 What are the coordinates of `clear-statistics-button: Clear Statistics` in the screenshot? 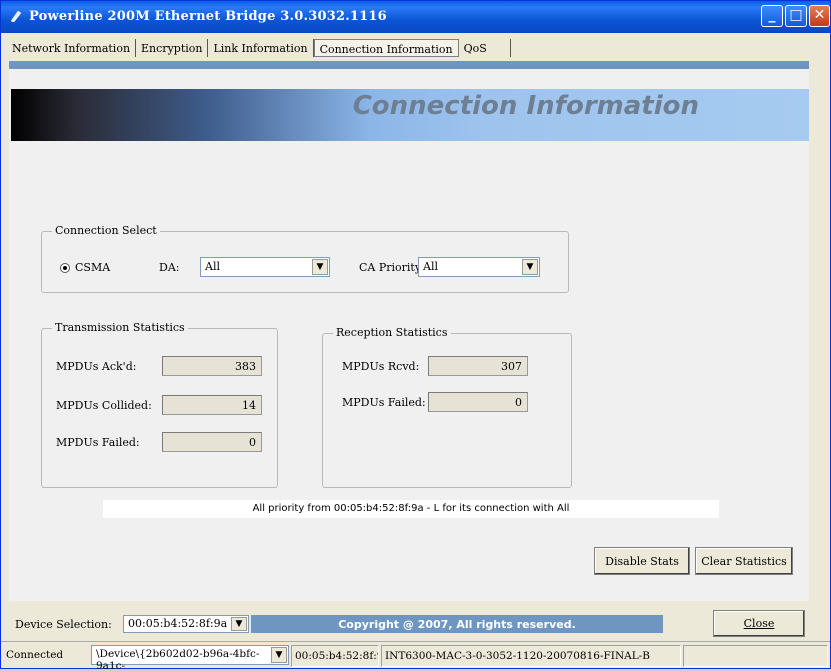 It's located at (744, 561).